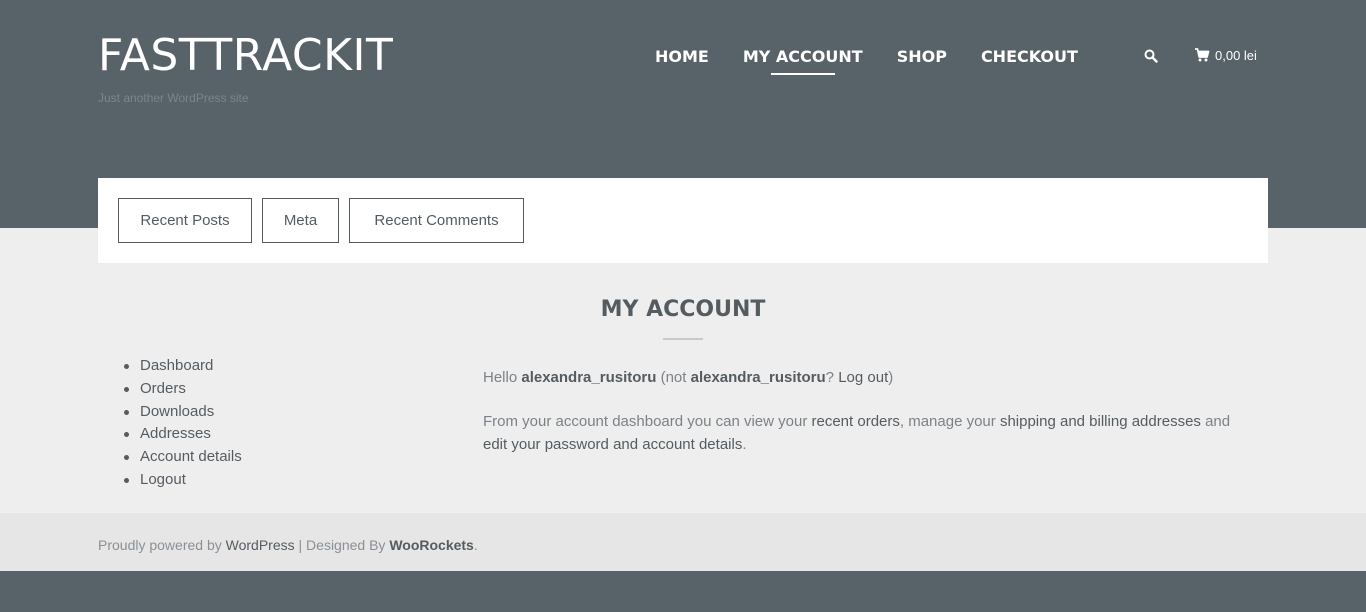 The height and width of the screenshot is (612, 1366). Describe the element at coordinates (185, 220) in the screenshot. I see `recent-posts-button: Recent Posts` at that location.